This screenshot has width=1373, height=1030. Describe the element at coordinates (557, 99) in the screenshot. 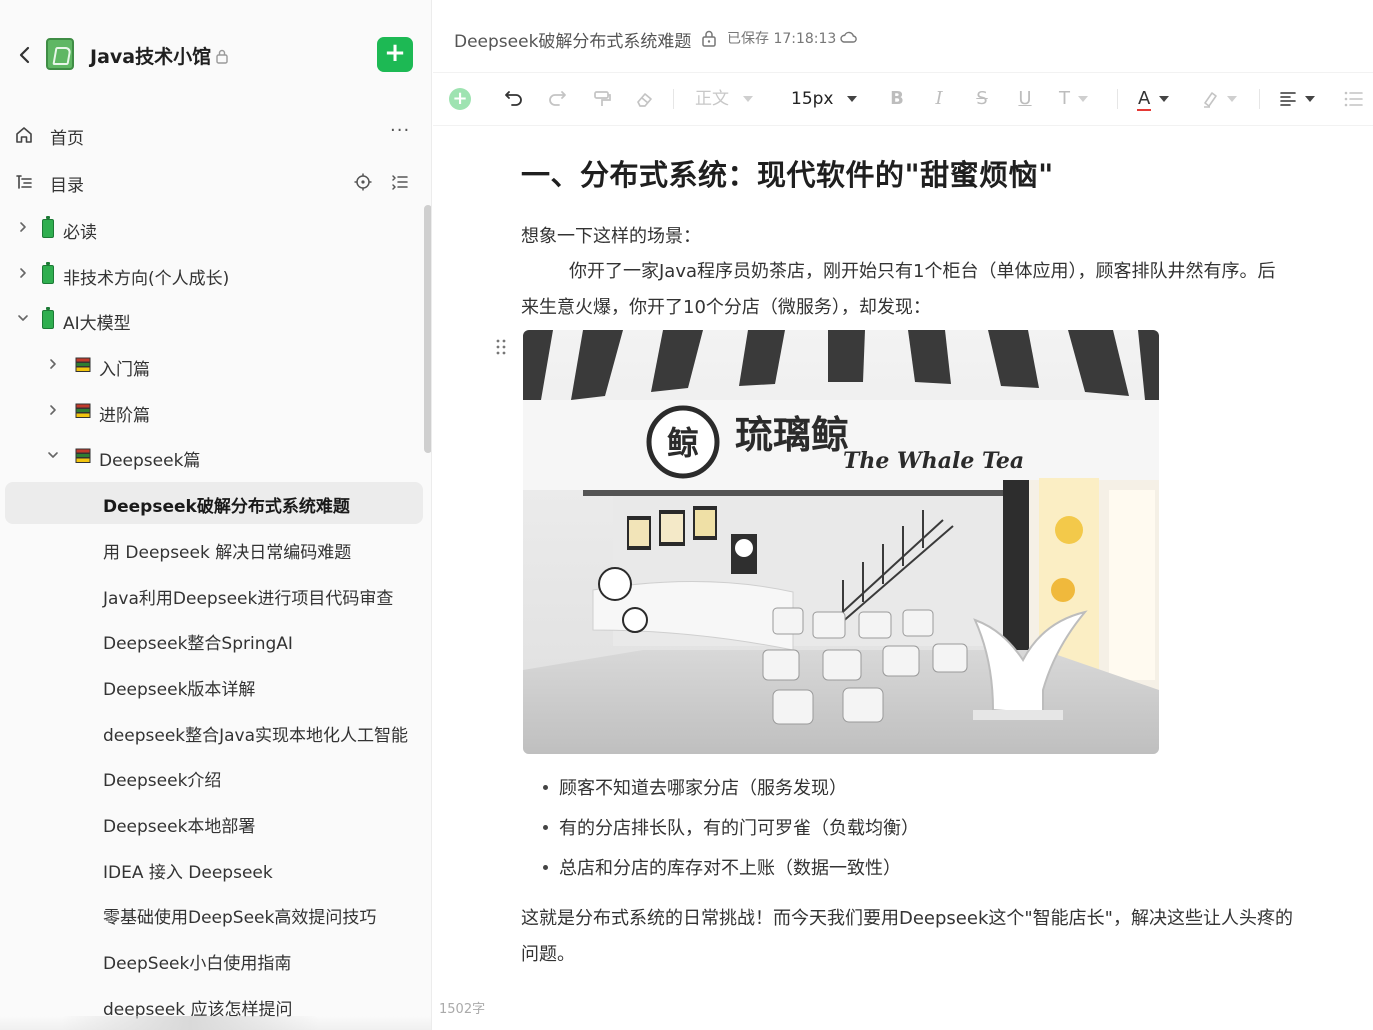

I see `redo-icon` at that location.